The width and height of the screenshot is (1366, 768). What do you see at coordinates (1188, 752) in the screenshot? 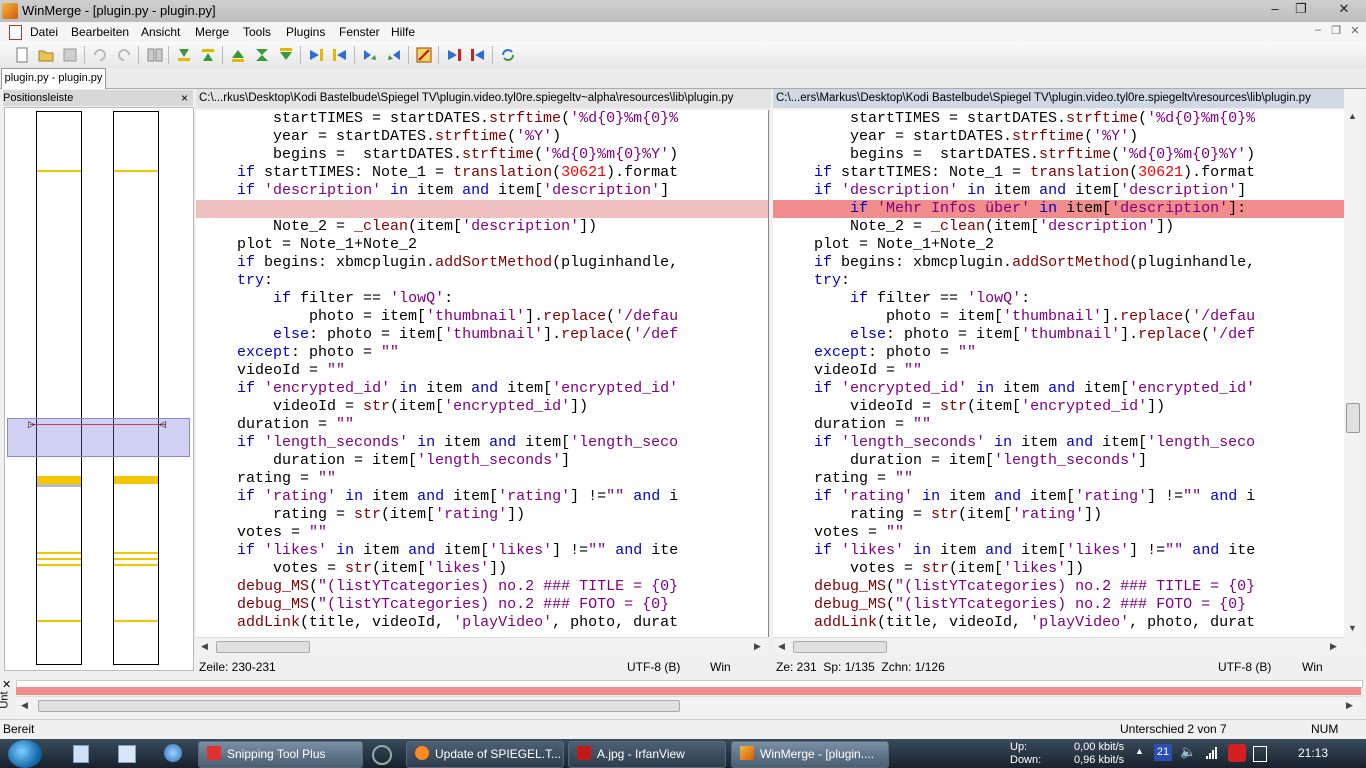
I see `volume-icon: 🔈` at bounding box center [1188, 752].